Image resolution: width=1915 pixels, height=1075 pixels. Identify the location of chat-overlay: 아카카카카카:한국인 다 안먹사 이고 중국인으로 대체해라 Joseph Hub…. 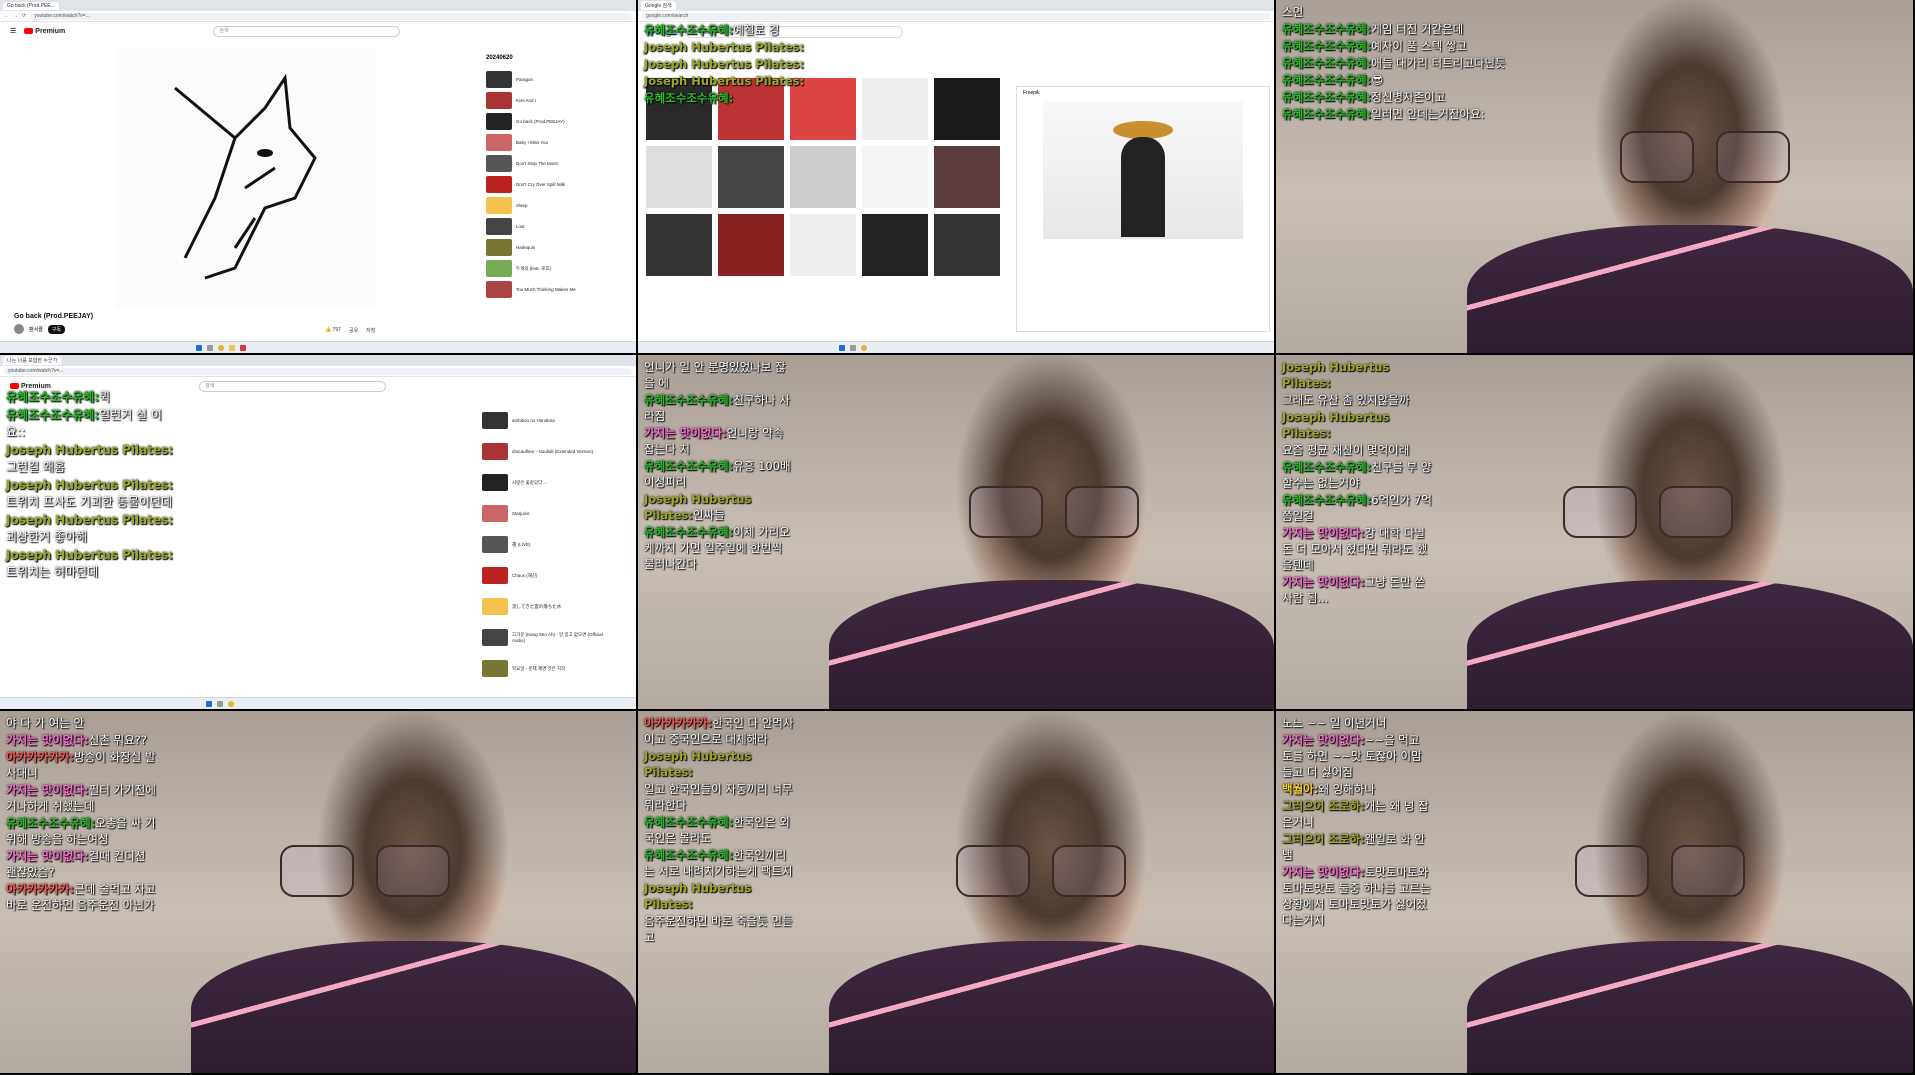
(719, 830).